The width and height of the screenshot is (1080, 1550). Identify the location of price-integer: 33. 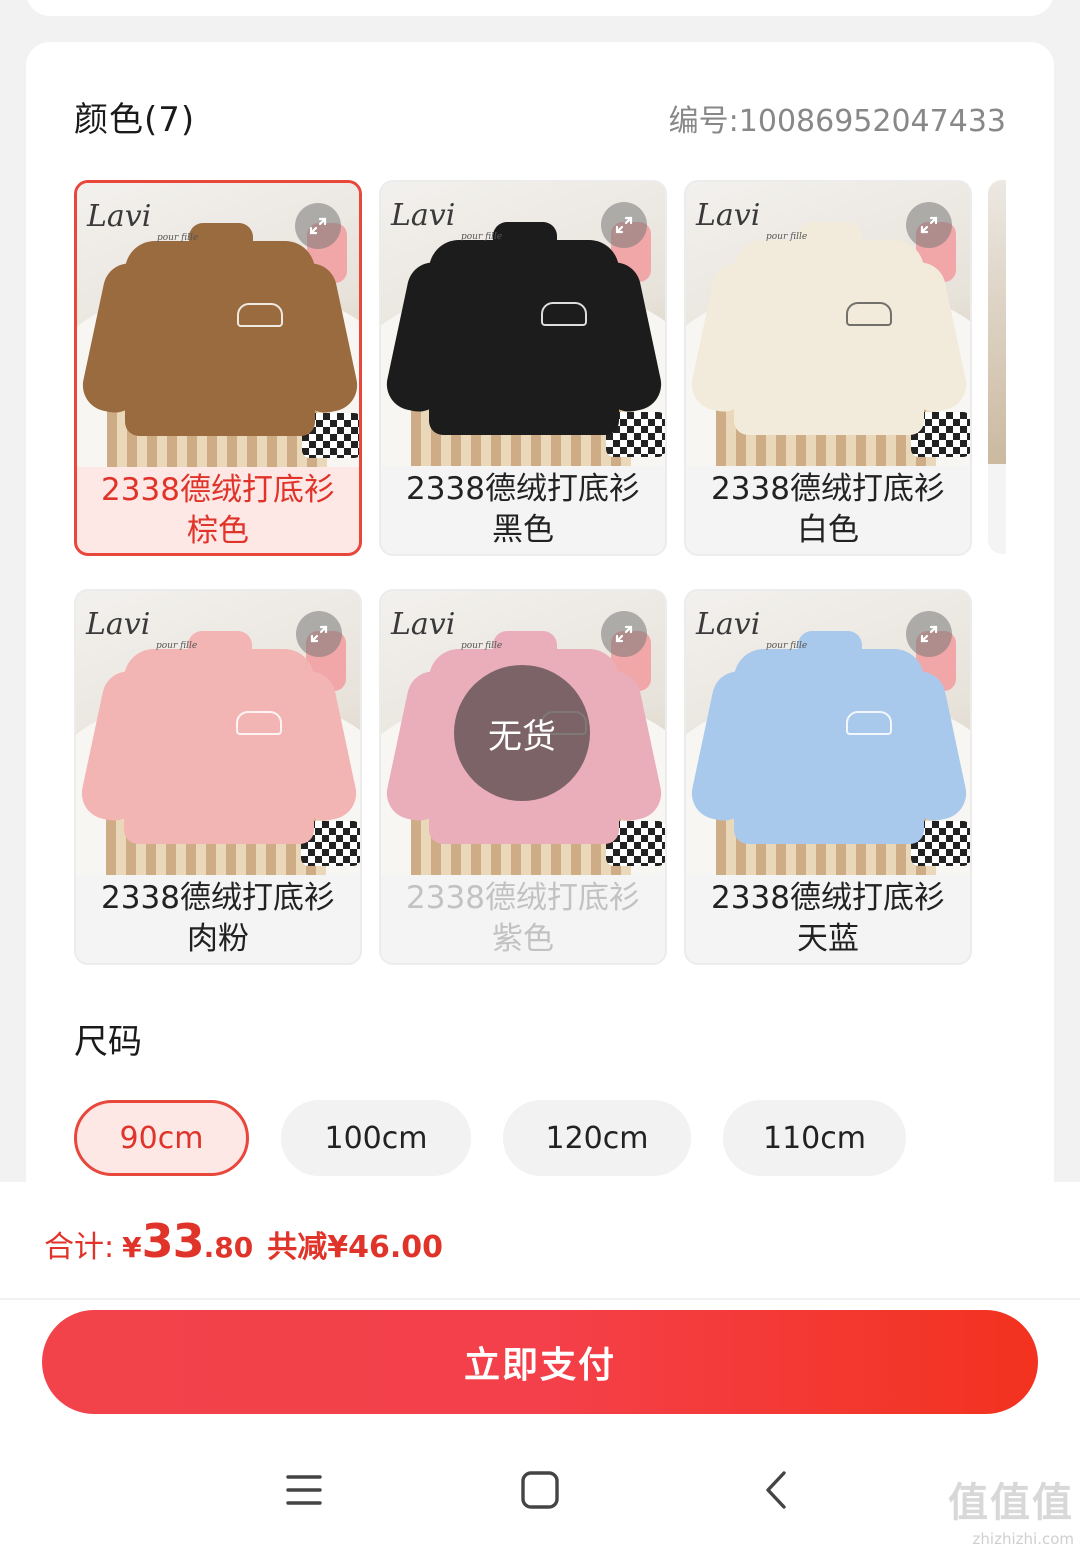
(173, 1241).